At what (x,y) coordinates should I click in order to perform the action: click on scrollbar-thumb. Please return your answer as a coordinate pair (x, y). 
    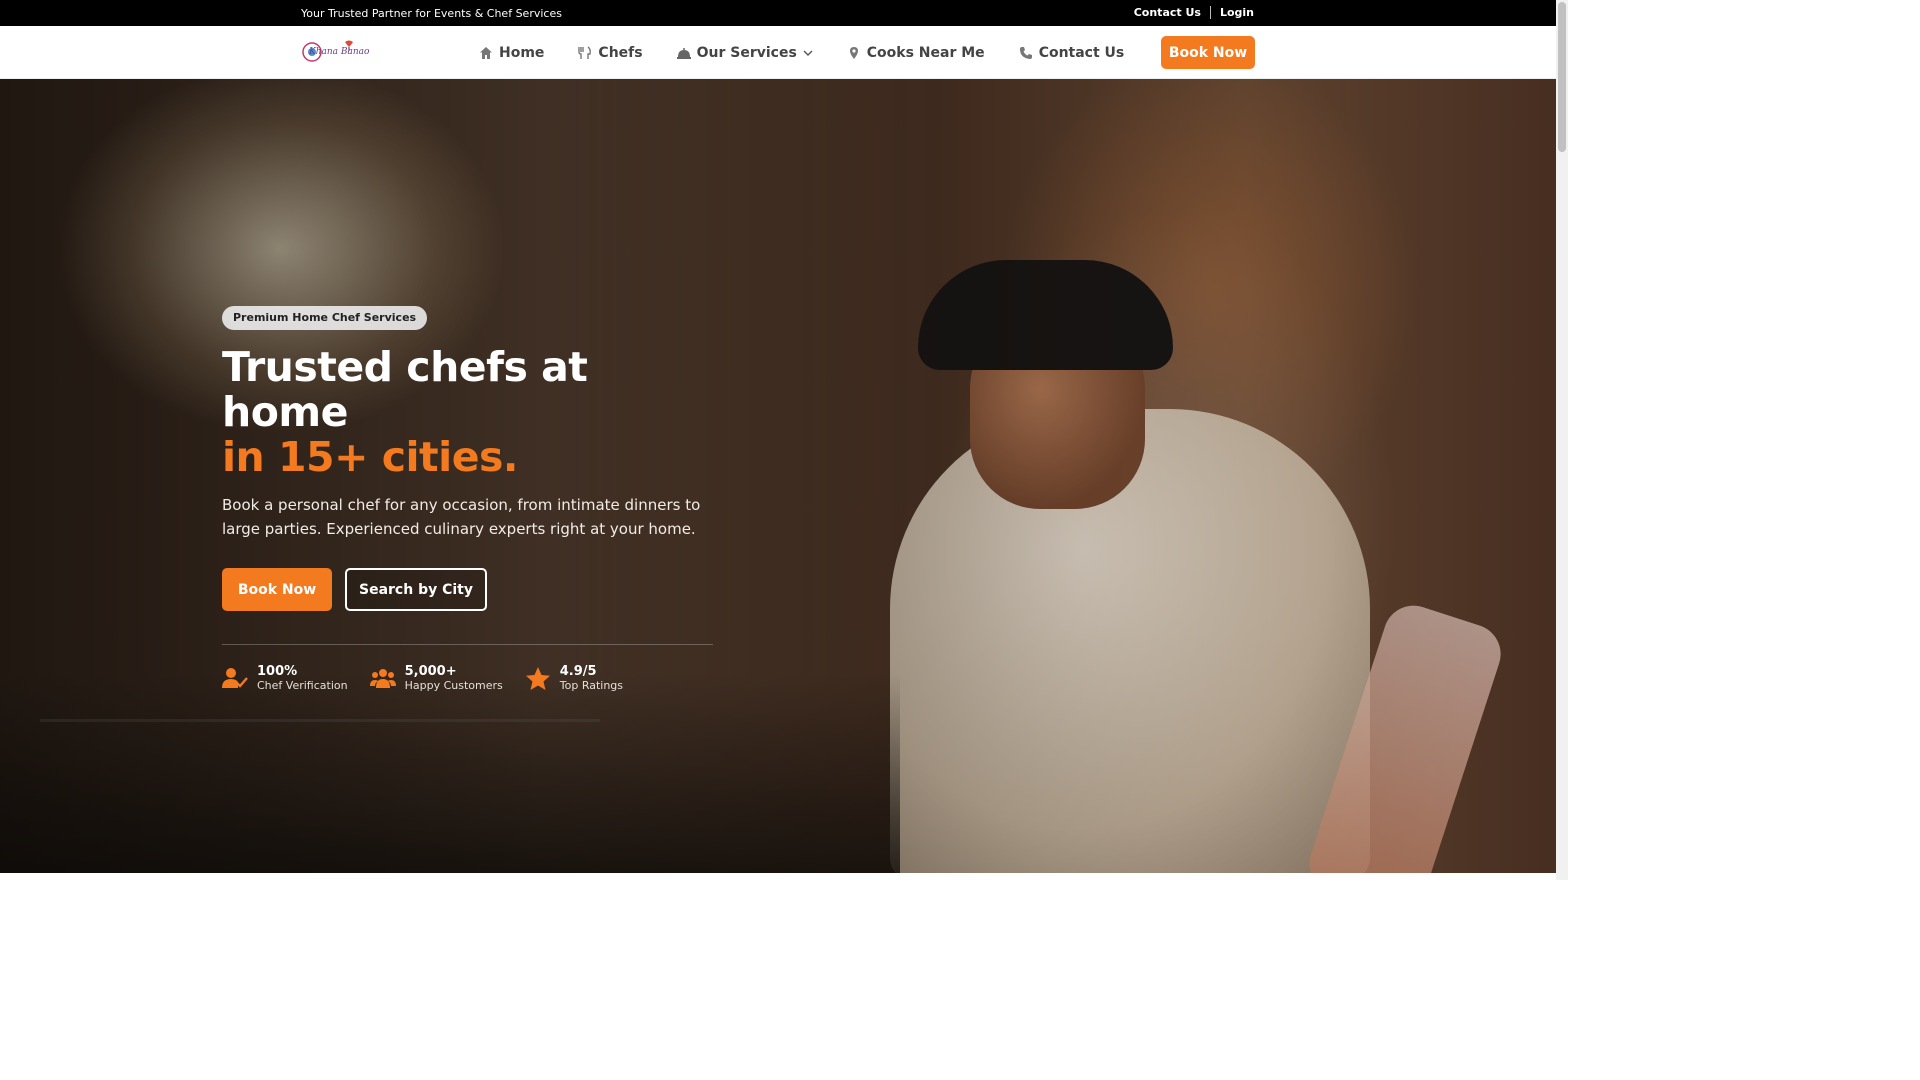
    Looking at the image, I should click on (1562, 77).